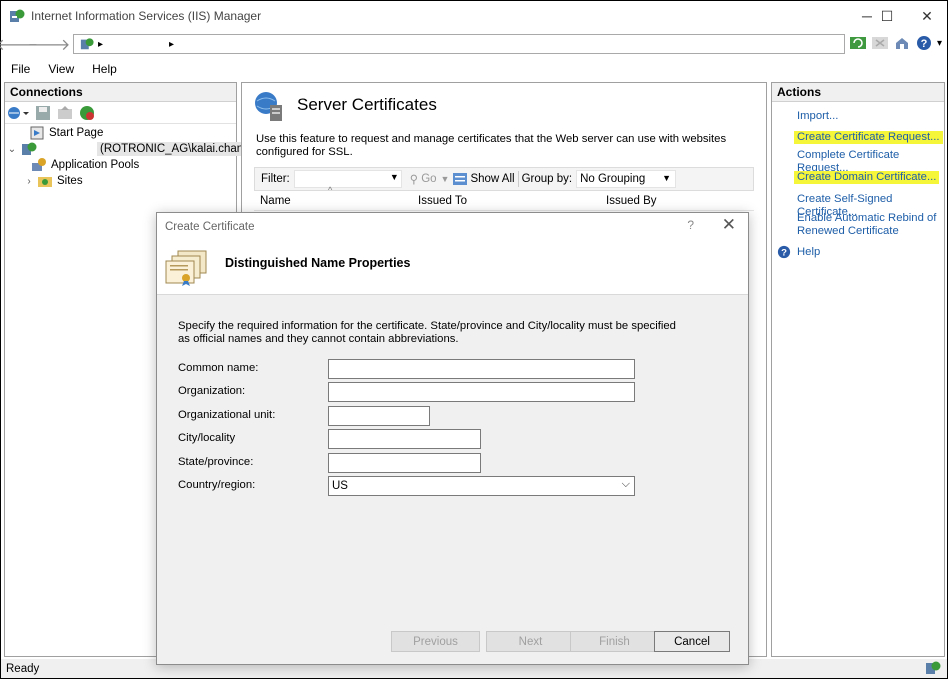 The height and width of the screenshot is (679, 948). Describe the element at coordinates (481, 486) in the screenshot. I see `country-region-select: US ⌵` at that location.